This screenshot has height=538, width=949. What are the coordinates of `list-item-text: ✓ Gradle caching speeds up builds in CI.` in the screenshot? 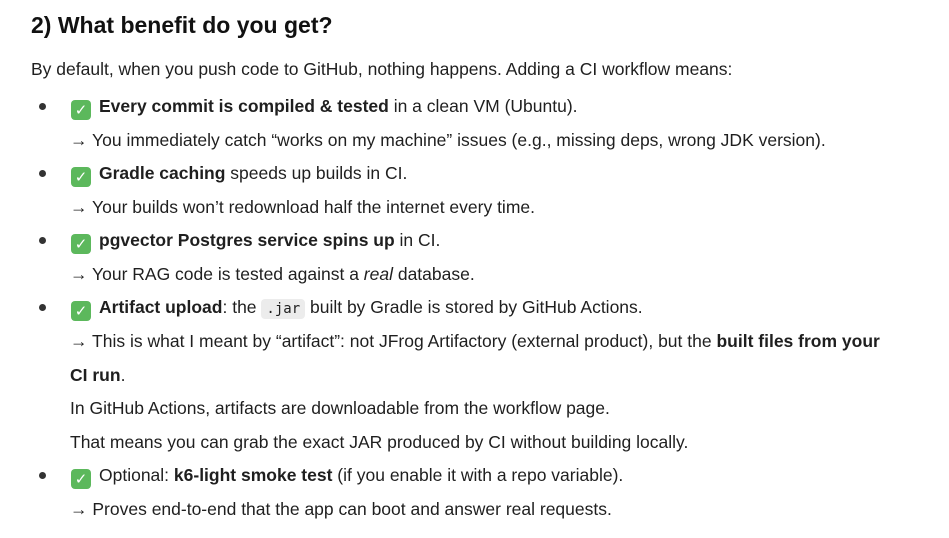 It's located at (239, 173).